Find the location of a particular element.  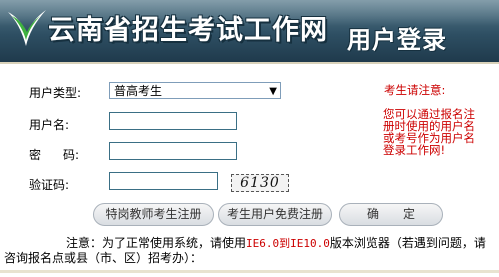

username-input is located at coordinates (173, 121).